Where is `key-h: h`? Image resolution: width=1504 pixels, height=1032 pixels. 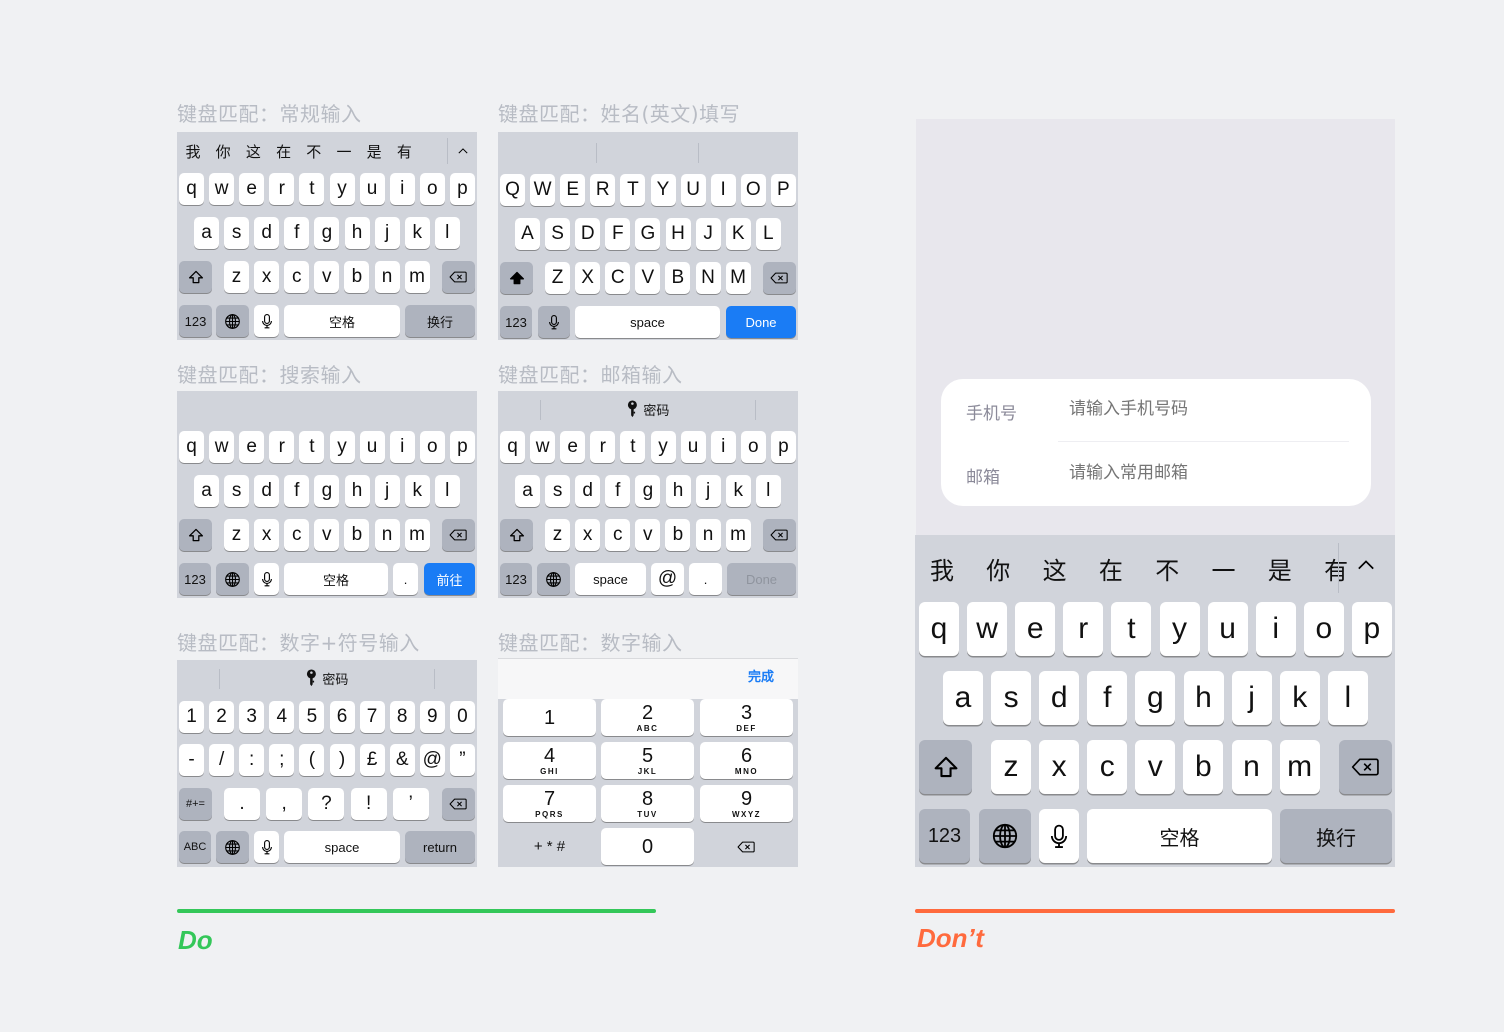 key-h: h is located at coordinates (357, 491).